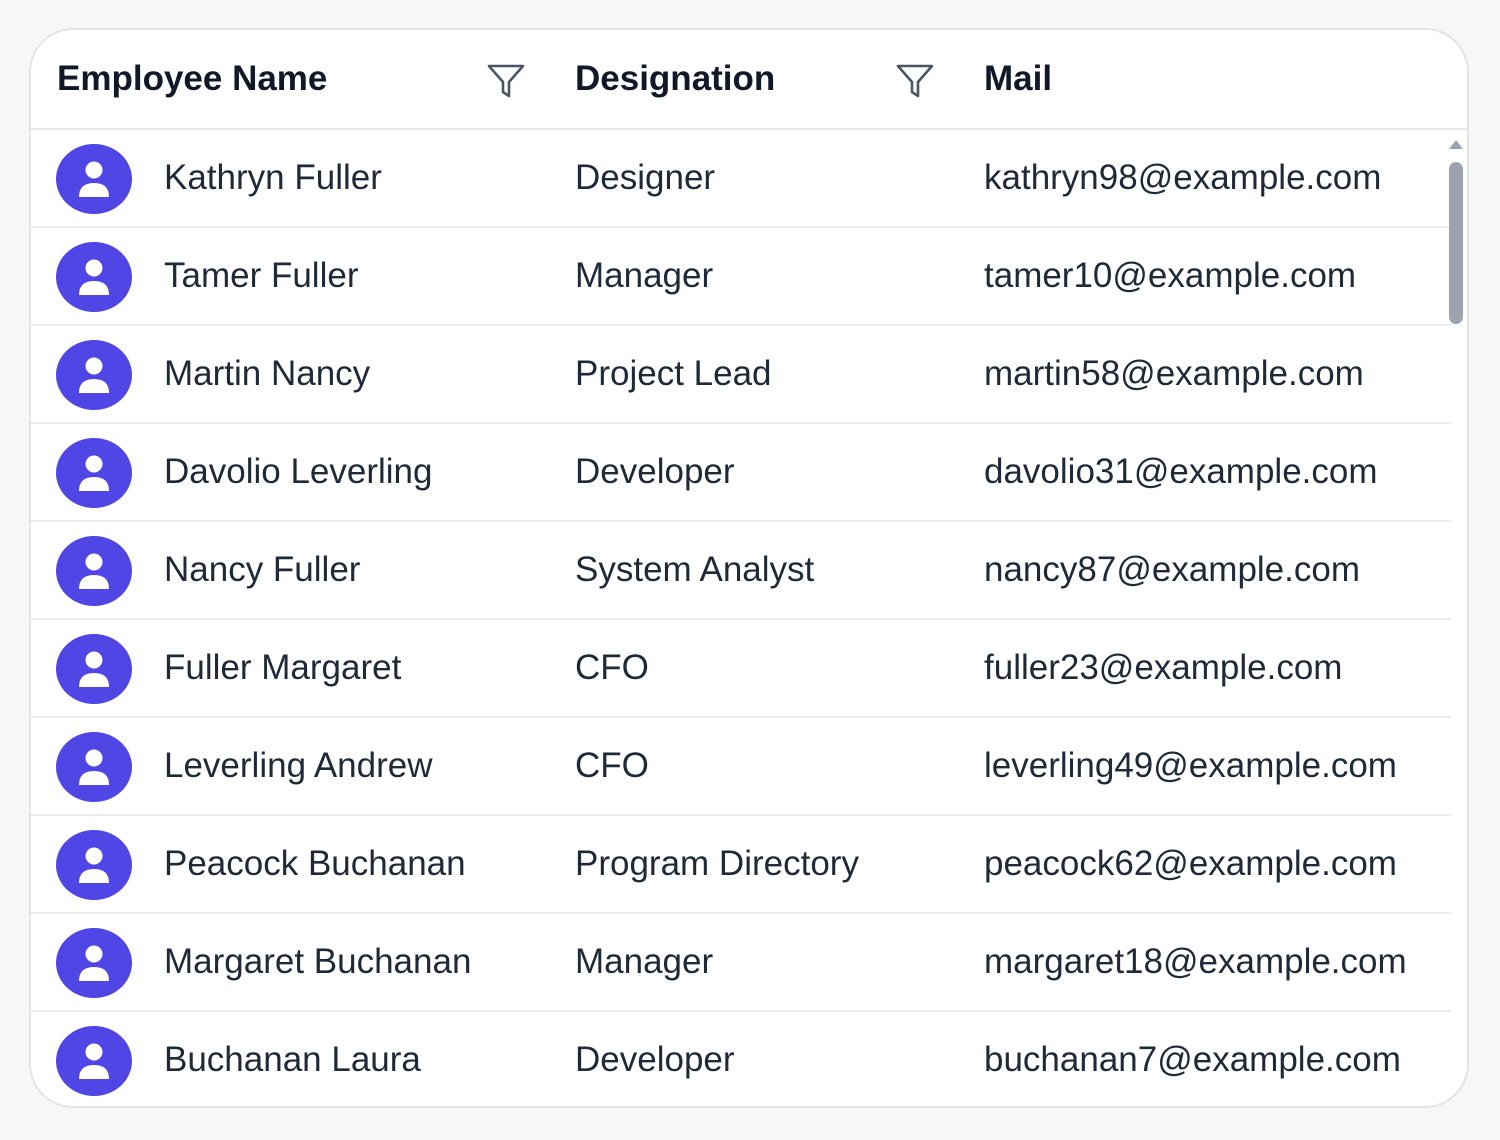 The image size is (1500, 1140). What do you see at coordinates (283, 667) in the screenshot?
I see `employee-name: Fuller Margaret` at bounding box center [283, 667].